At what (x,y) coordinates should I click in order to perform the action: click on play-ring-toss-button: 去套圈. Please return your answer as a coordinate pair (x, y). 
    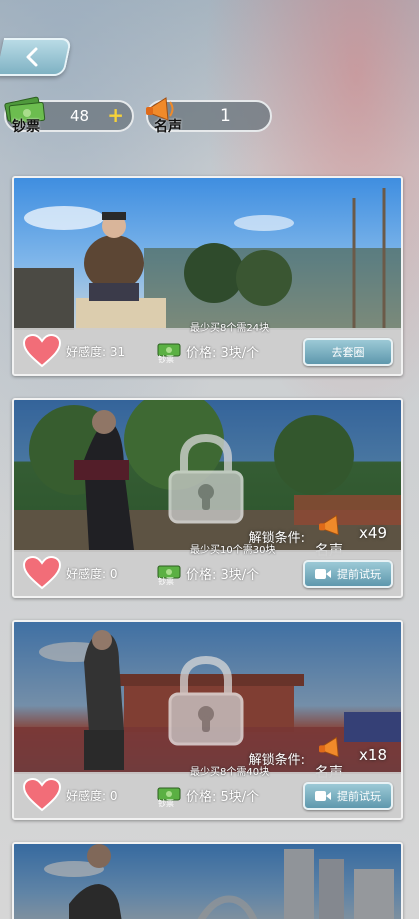
    Looking at the image, I should click on (348, 352).